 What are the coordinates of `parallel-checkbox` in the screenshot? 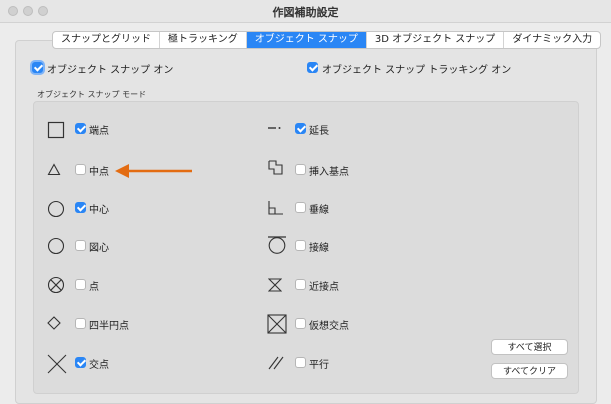 It's located at (300, 362).